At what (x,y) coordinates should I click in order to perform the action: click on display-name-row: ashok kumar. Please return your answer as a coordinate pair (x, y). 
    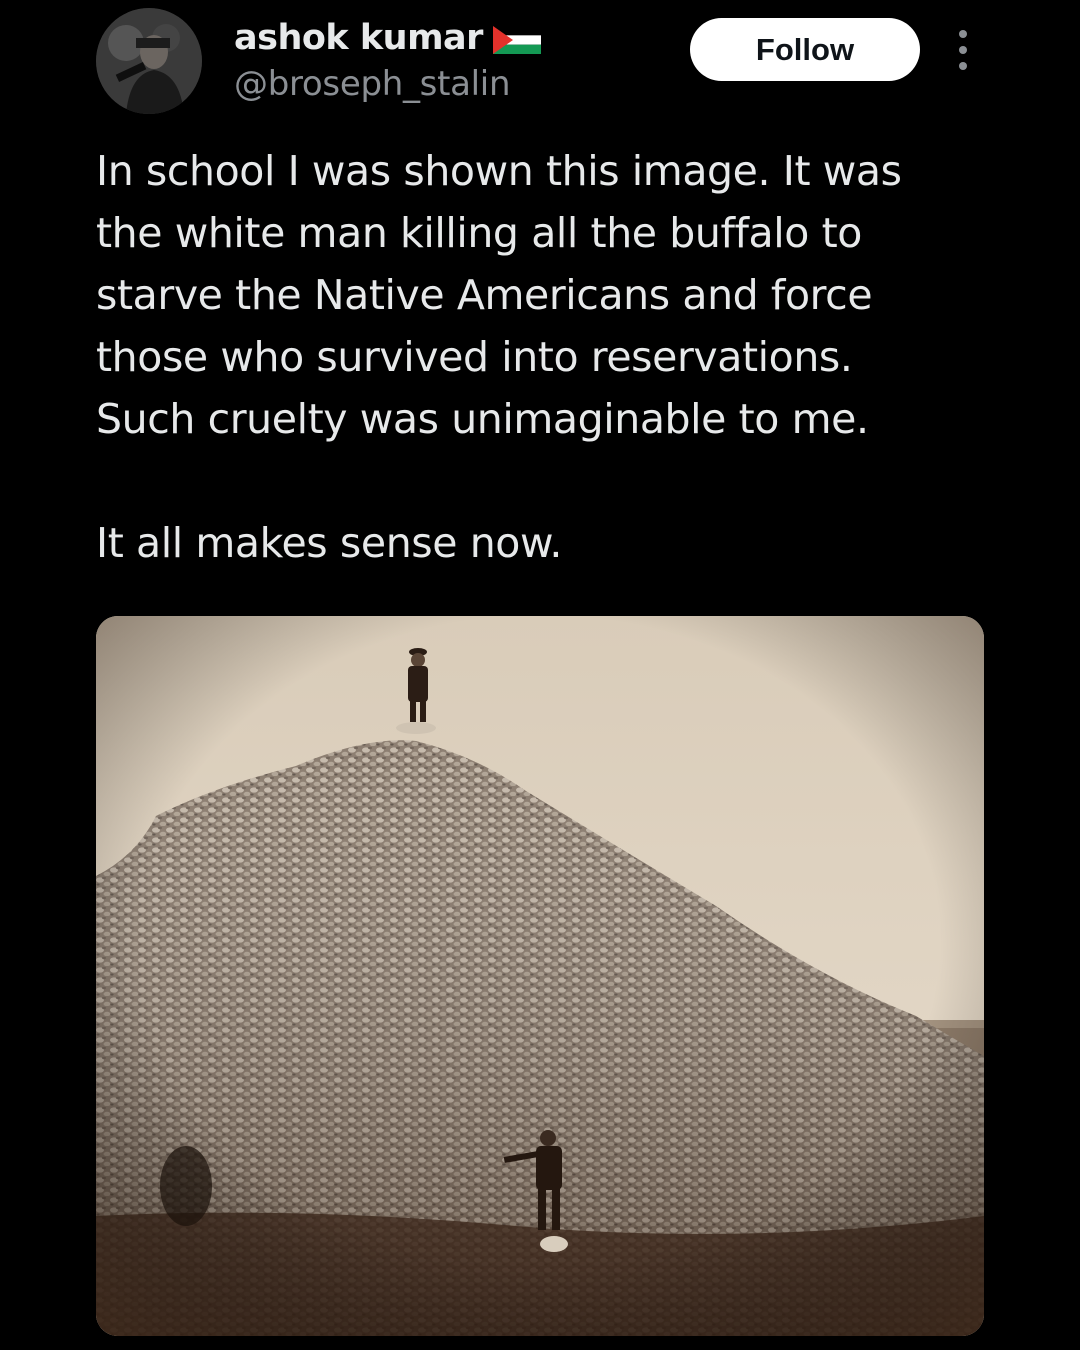
    Looking at the image, I should click on (387, 38).